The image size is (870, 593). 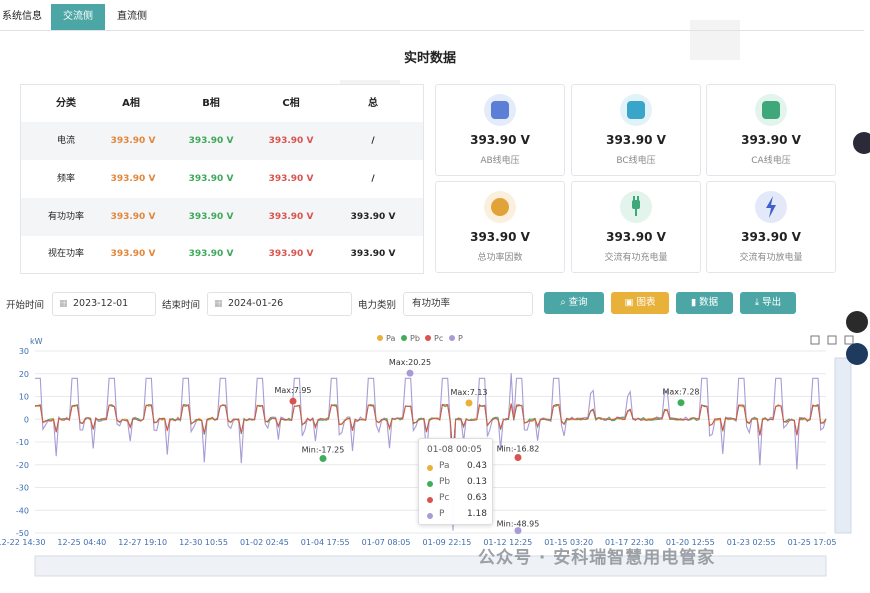 I want to click on table-row: 电流 393.90 V 393.90 V 393.90 V /, so click(x=222, y=141).